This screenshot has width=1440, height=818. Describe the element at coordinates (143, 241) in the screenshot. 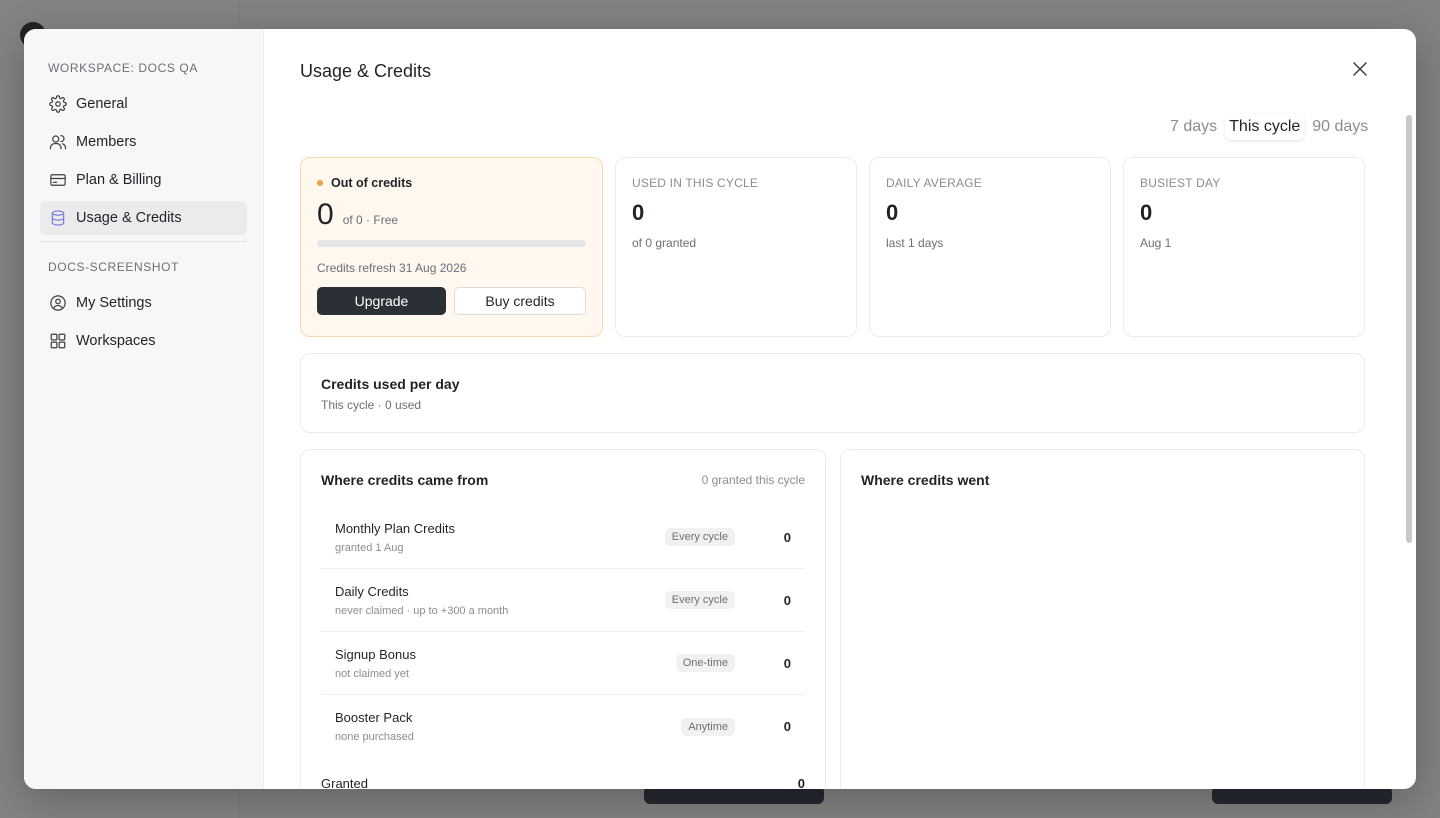

I see `sidebar-divider` at that location.